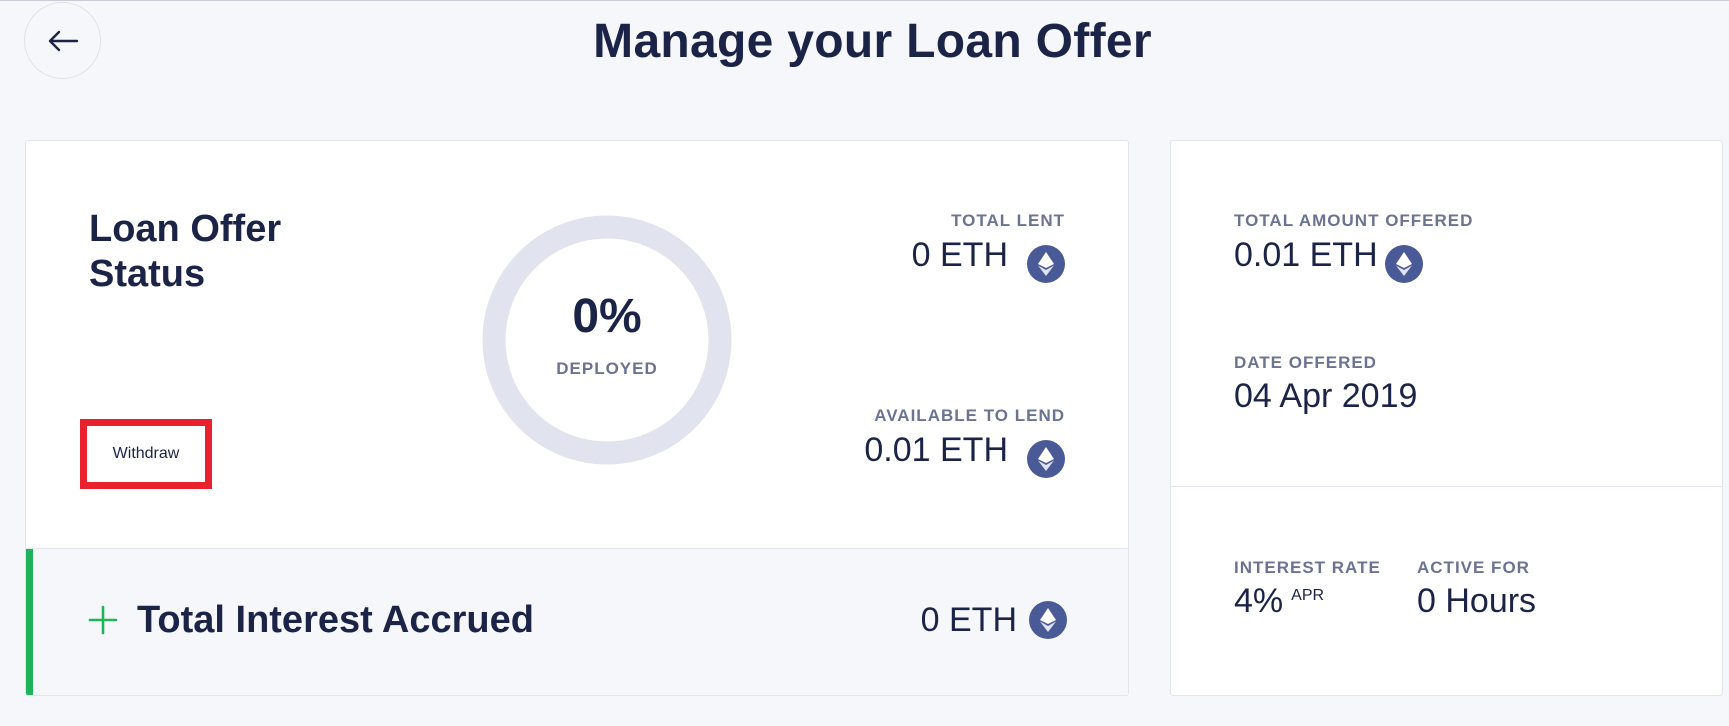 Image resolution: width=1729 pixels, height=726 pixels. Describe the element at coordinates (29, 622) in the screenshot. I see `interest-accent-bar` at that location.